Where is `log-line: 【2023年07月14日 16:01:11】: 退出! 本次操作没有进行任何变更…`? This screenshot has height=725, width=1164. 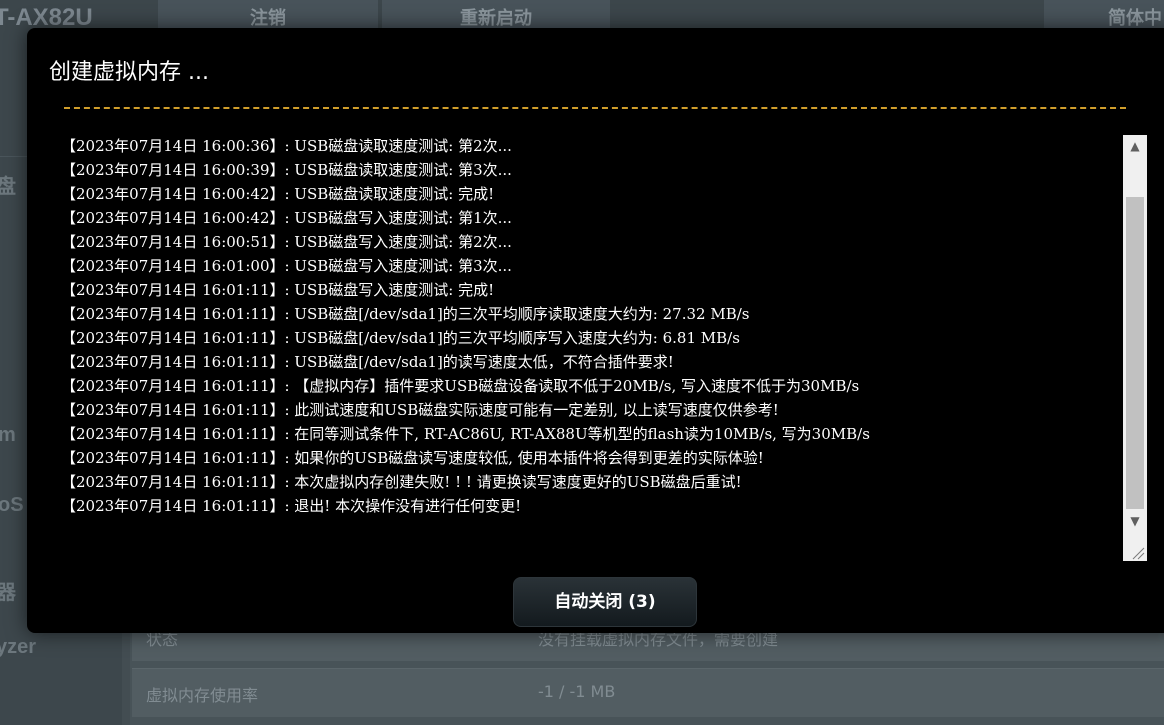
log-line: 【2023年07月14日 16:01:11】: 退出! 本次操作没有进行任何变更… is located at coordinates (291, 506).